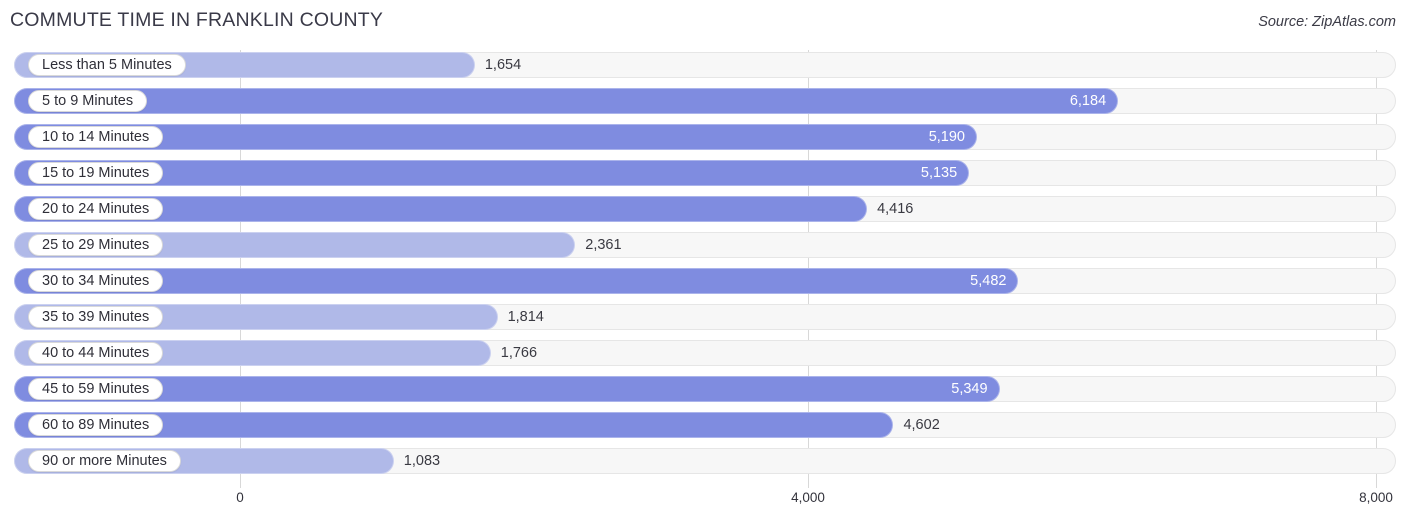 The image size is (1406, 522). What do you see at coordinates (1327, 22) in the screenshot?
I see `source-attribution: Source: ZipAtlas.com` at bounding box center [1327, 22].